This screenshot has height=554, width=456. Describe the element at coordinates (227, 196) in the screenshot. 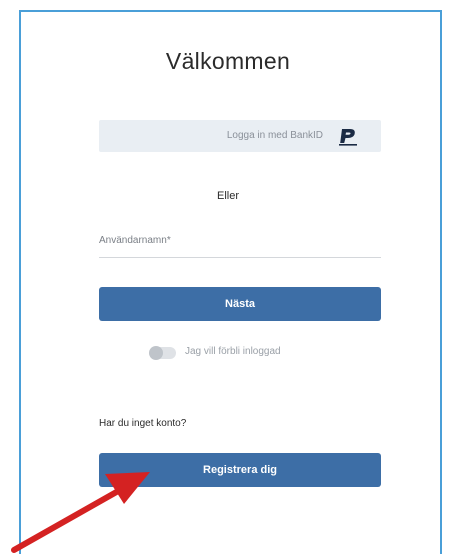

I see `or-separator: Eller` at that location.